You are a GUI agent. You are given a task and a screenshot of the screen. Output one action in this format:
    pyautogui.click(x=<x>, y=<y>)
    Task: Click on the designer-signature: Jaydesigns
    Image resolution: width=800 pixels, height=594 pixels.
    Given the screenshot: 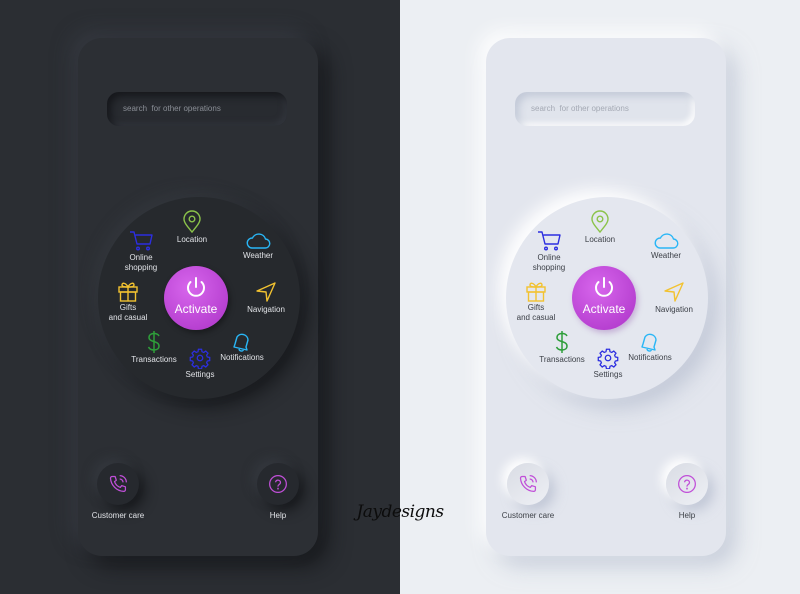 What is the action you would take?
    pyautogui.click(x=400, y=512)
    